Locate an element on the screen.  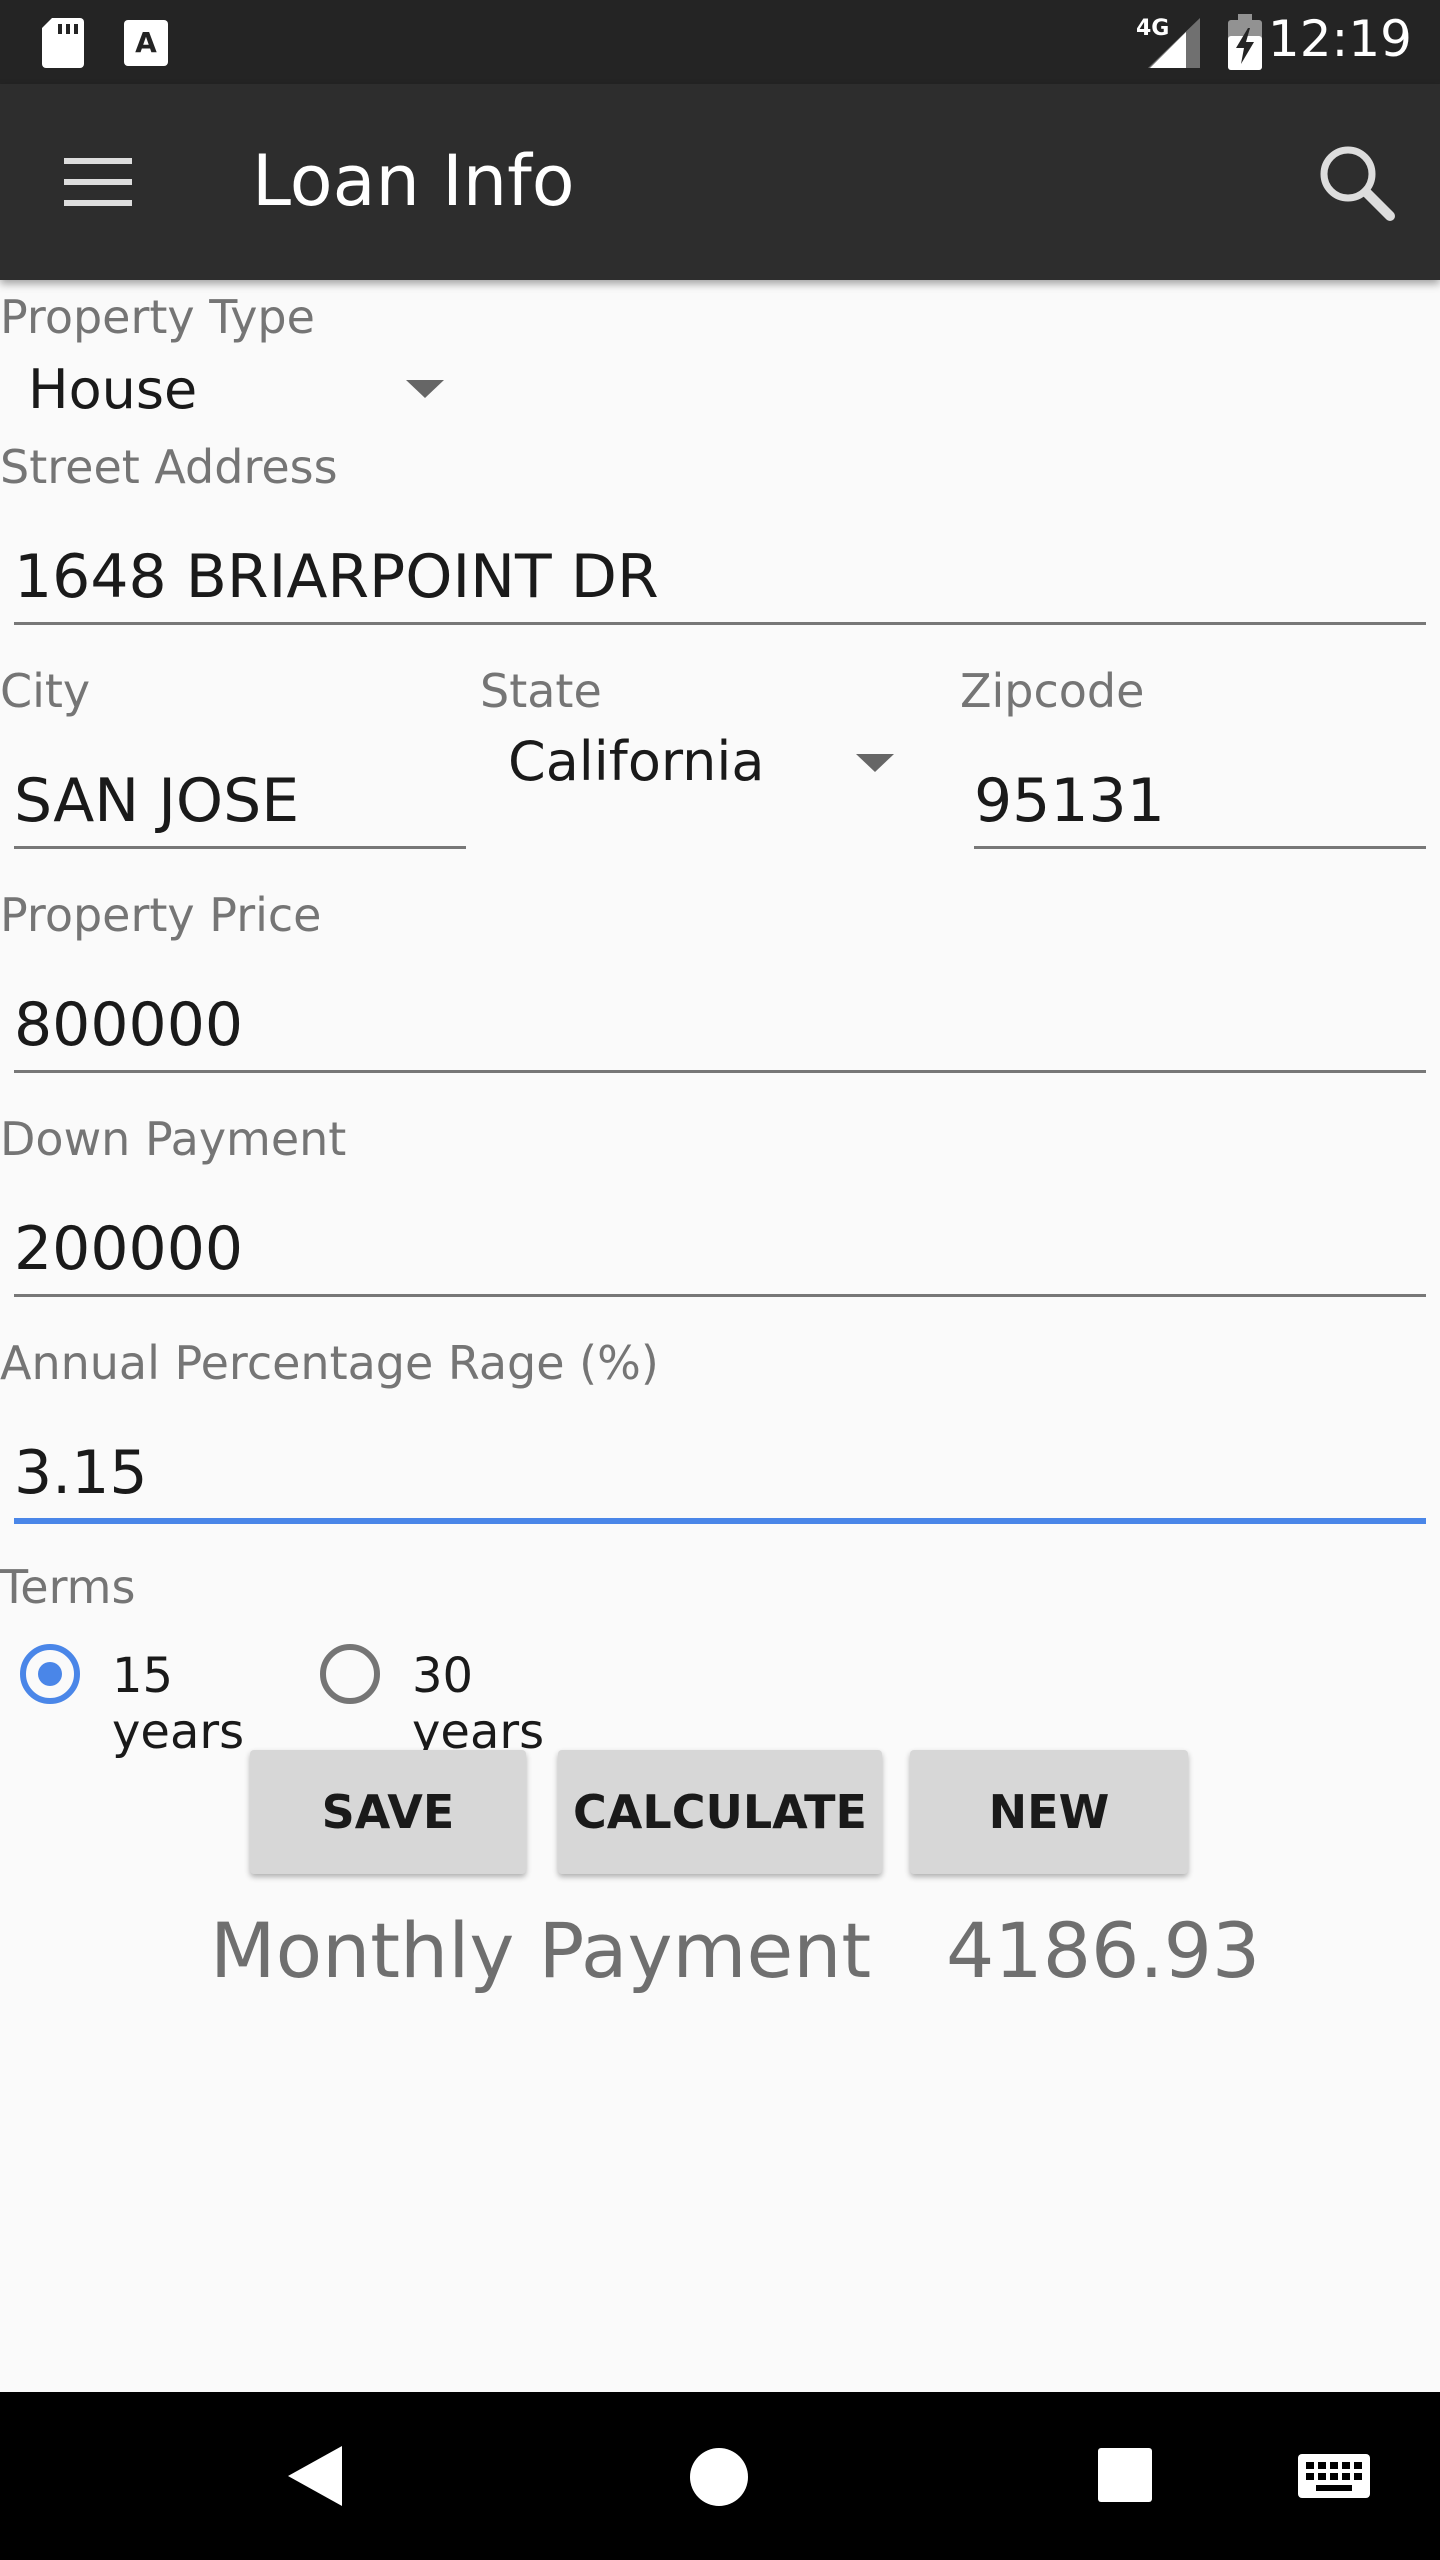
recents-icon is located at coordinates (1125, 2475).